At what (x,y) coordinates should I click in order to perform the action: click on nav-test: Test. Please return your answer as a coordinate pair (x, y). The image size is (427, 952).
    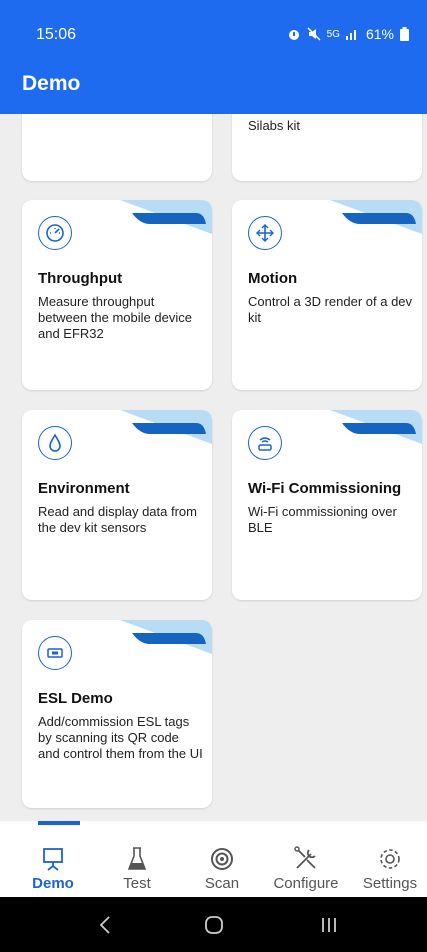
    Looking at the image, I should click on (137, 859).